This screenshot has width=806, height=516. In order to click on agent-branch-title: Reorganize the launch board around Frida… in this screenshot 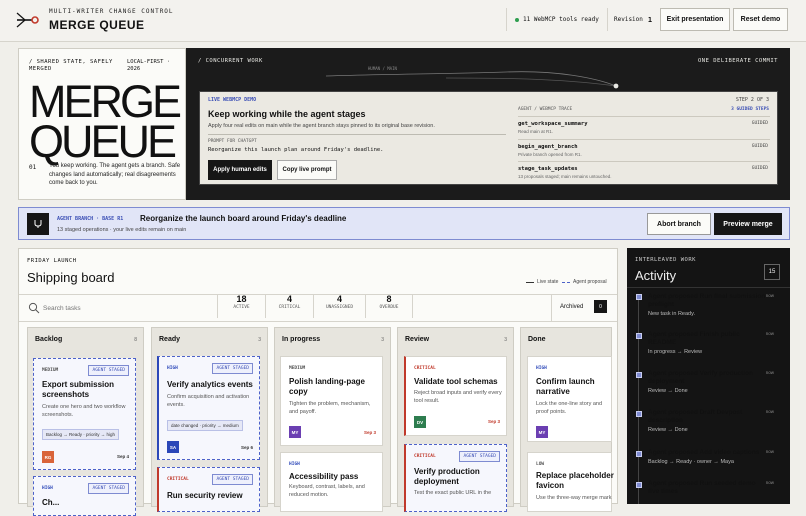, I will do `click(243, 218)`.